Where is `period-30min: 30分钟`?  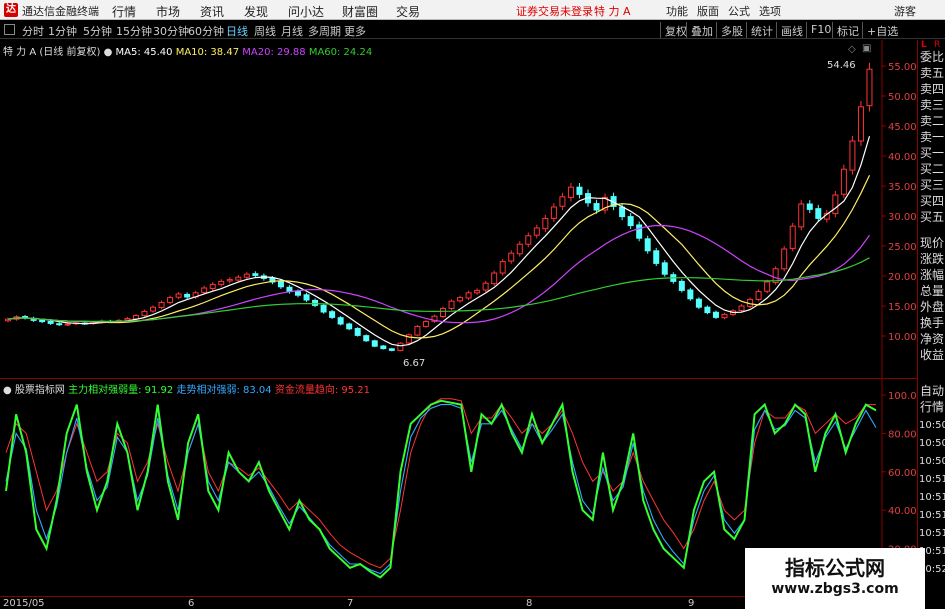 period-30min: 30分钟 is located at coordinates (171, 31).